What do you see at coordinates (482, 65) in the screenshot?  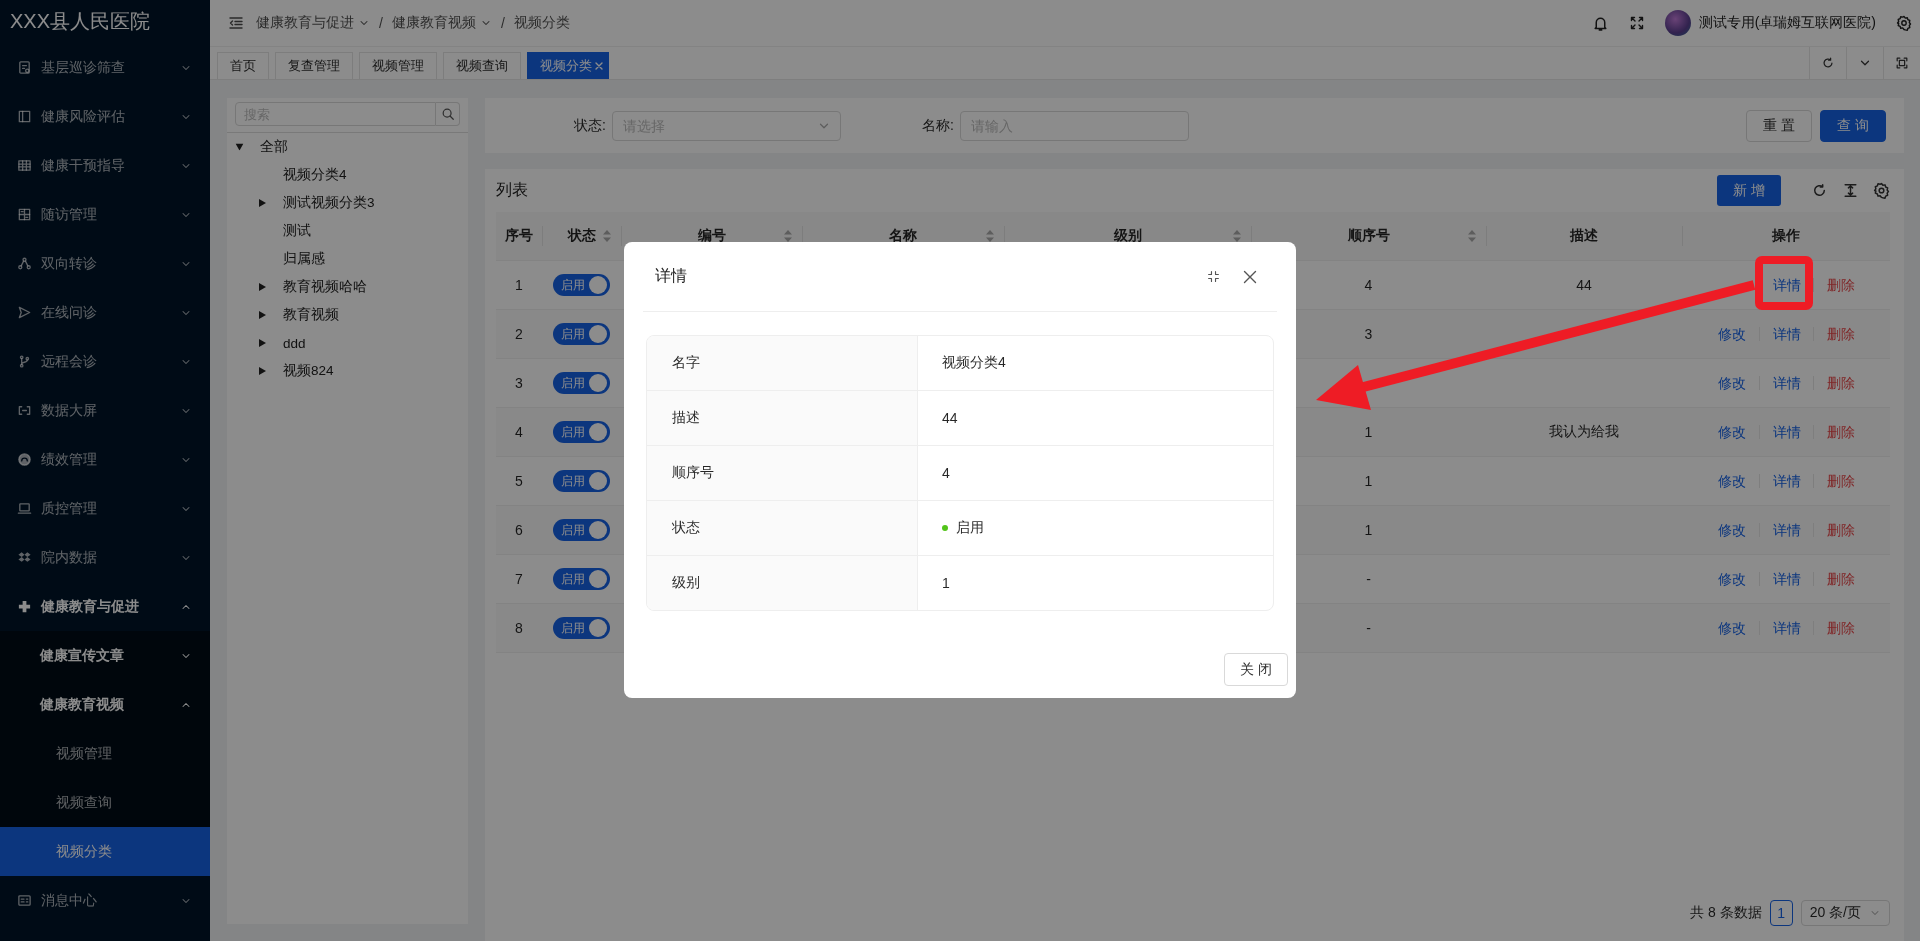 I see `tab: 视频查询` at bounding box center [482, 65].